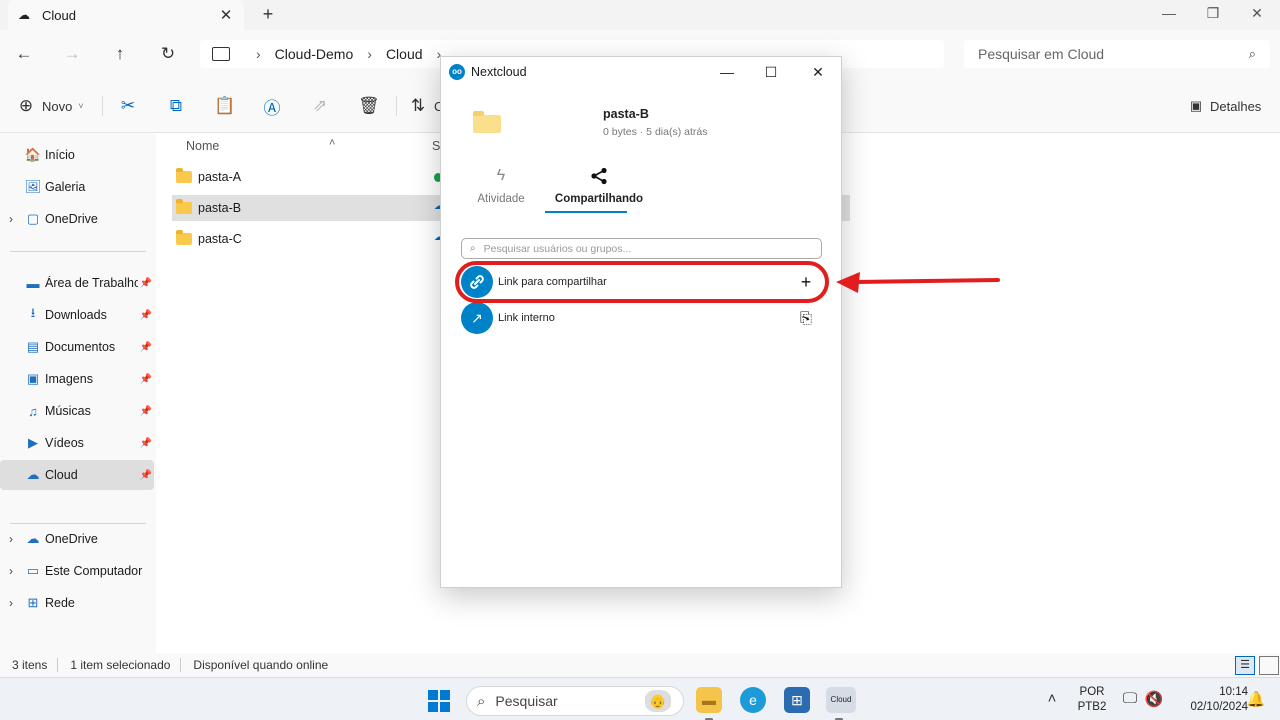 This screenshot has height=720, width=1280. Describe the element at coordinates (599, 186) in the screenshot. I see `tab-sharing: Compartilhando` at that location.